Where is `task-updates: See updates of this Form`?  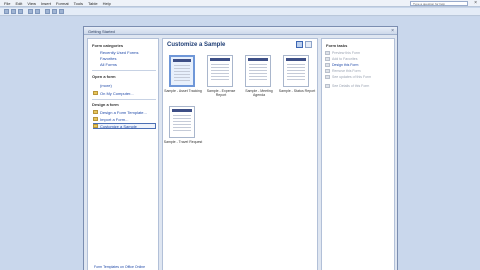 task-updates: See updates of this Form is located at coordinates (352, 77).